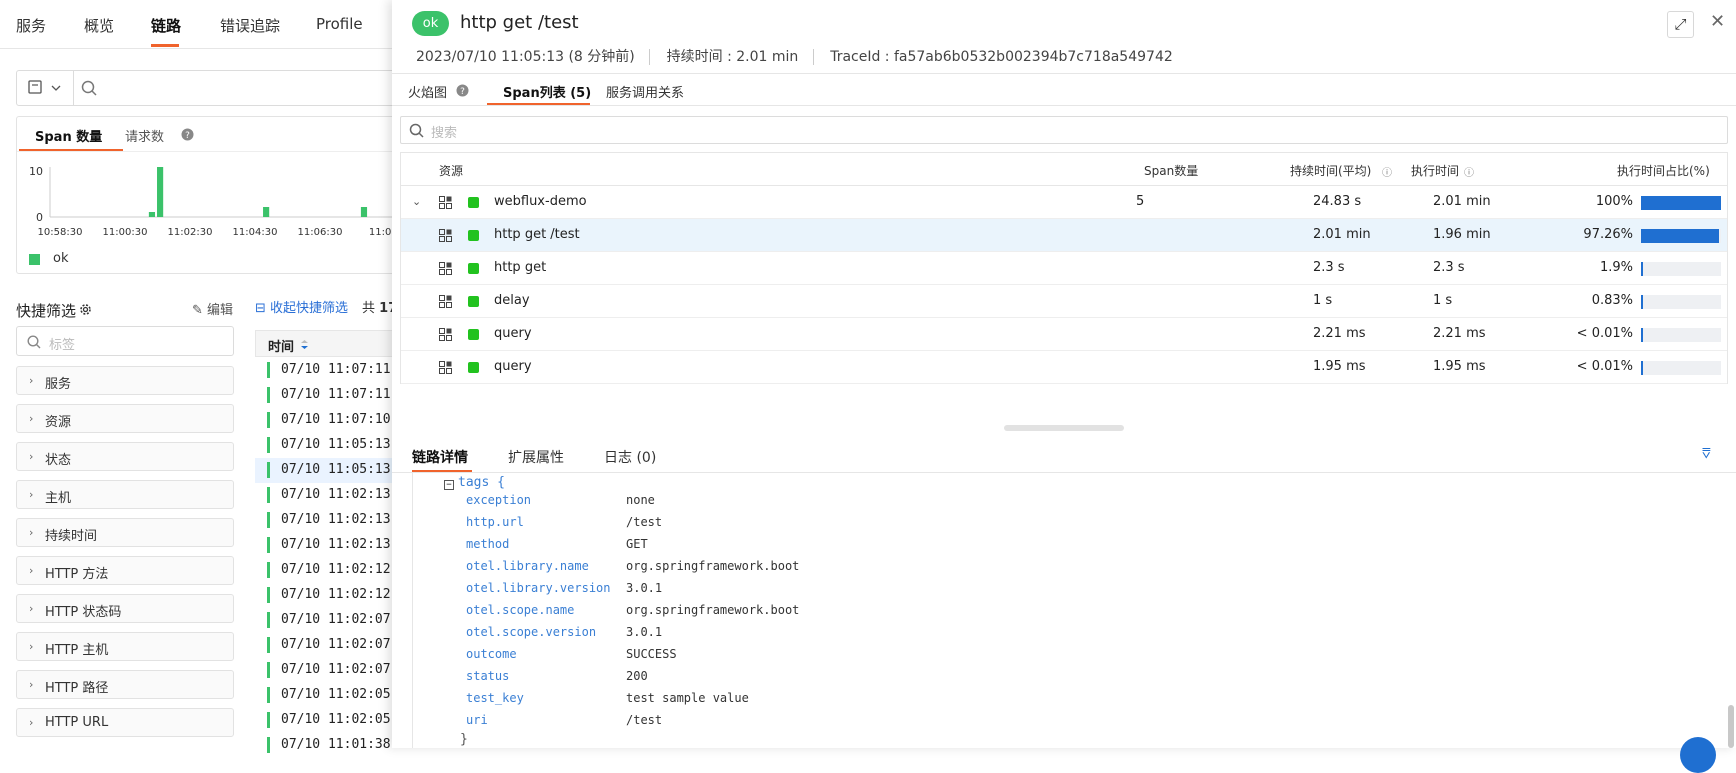 This screenshot has width=1736, height=773. What do you see at coordinates (813, 57) in the screenshot?
I see `divider` at bounding box center [813, 57].